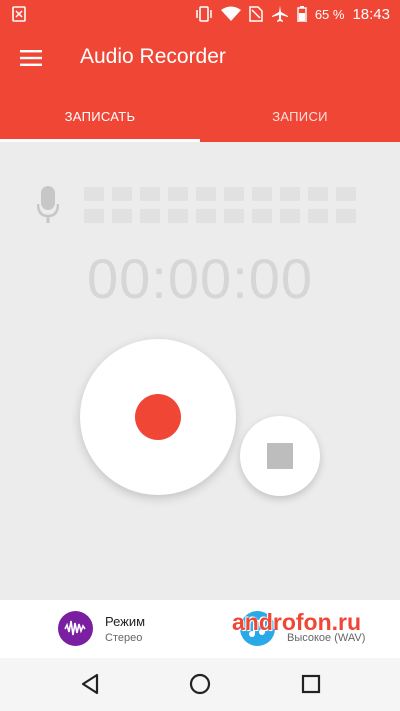 The width and height of the screenshot is (400, 711). What do you see at coordinates (153, 56) in the screenshot?
I see `app-title: Audio Recorder` at bounding box center [153, 56].